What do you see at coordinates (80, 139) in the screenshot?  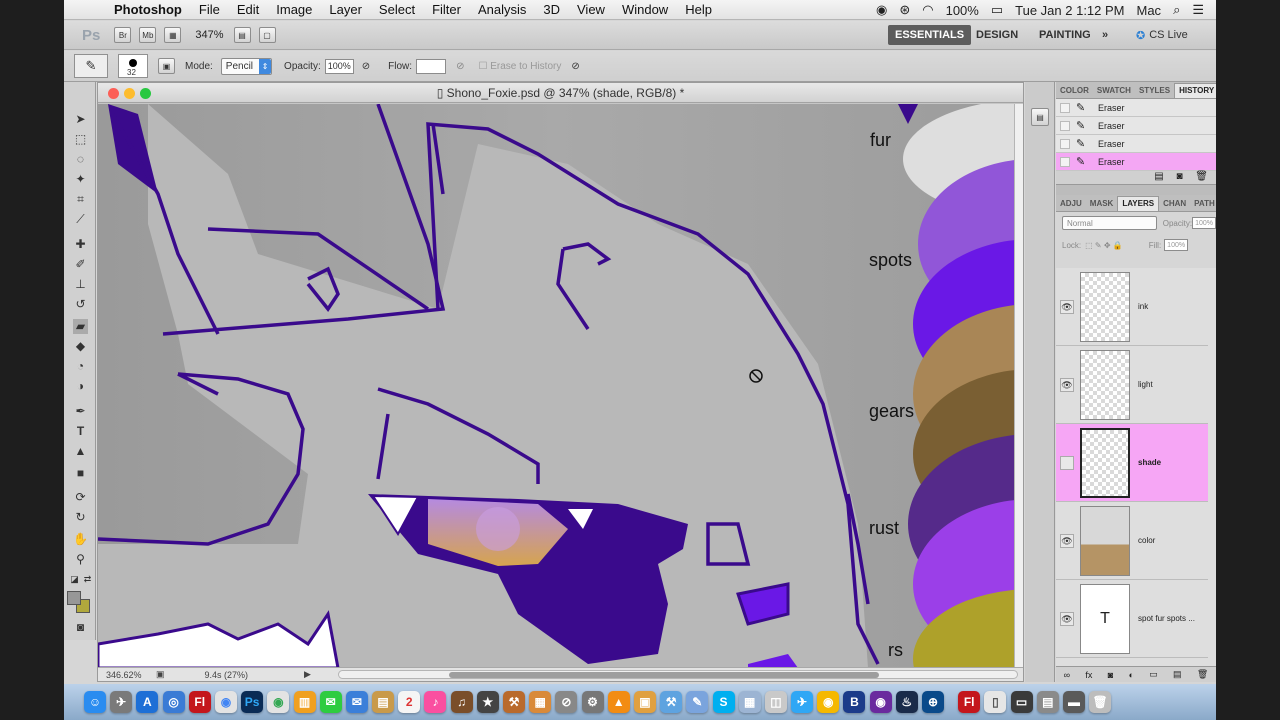 I see `marquee-tool-icon: ⬚` at bounding box center [80, 139].